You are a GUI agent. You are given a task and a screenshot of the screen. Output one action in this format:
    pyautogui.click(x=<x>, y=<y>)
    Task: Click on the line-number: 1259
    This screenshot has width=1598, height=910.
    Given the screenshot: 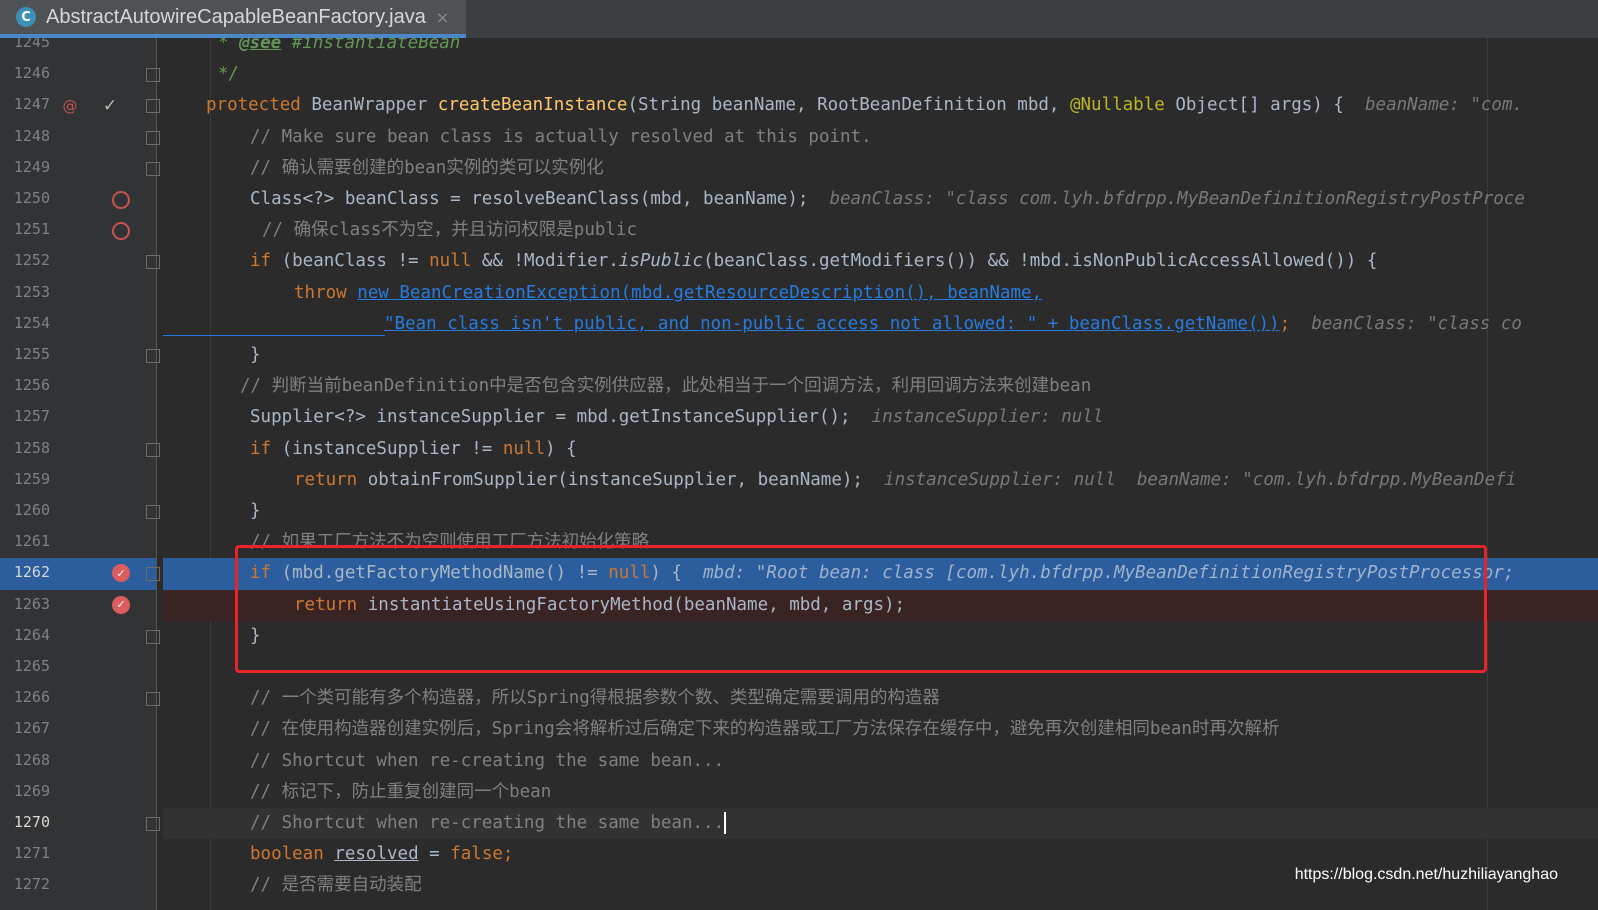 What is the action you would take?
    pyautogui.click(x=31, y=478)
    